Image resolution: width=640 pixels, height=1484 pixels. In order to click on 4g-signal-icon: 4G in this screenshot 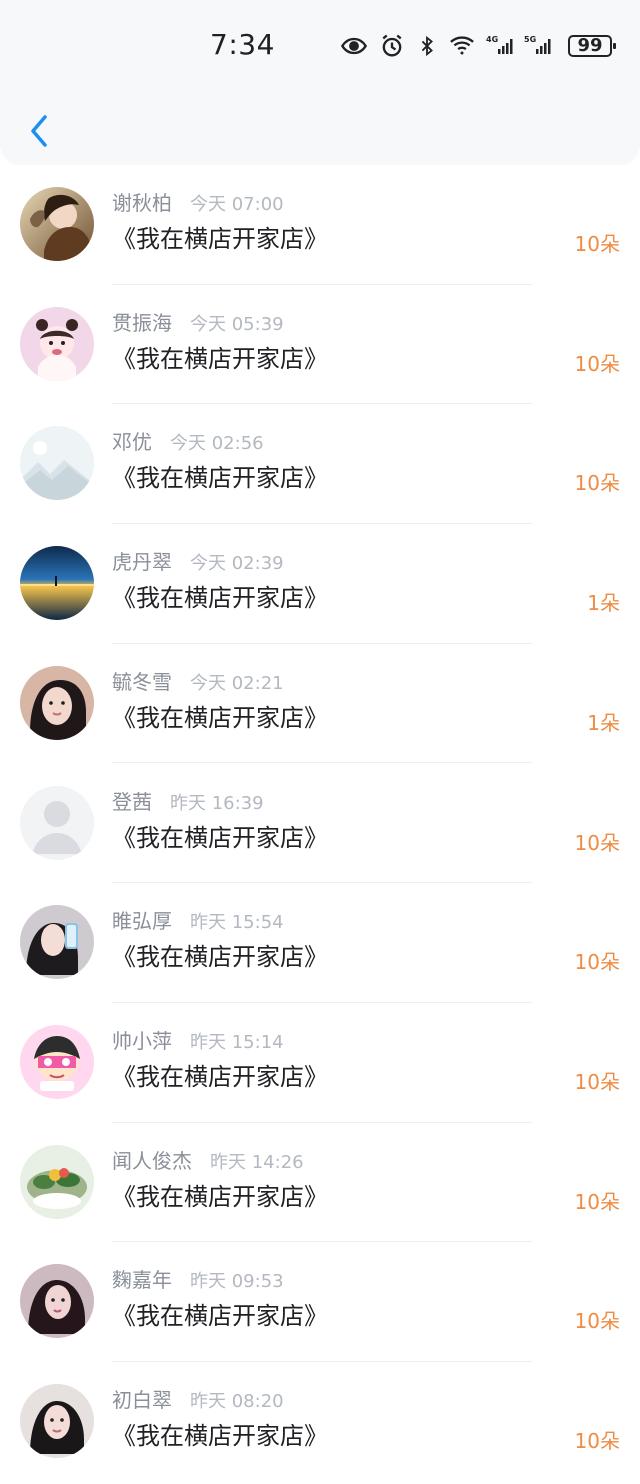, I will do `click(499, 44)`.